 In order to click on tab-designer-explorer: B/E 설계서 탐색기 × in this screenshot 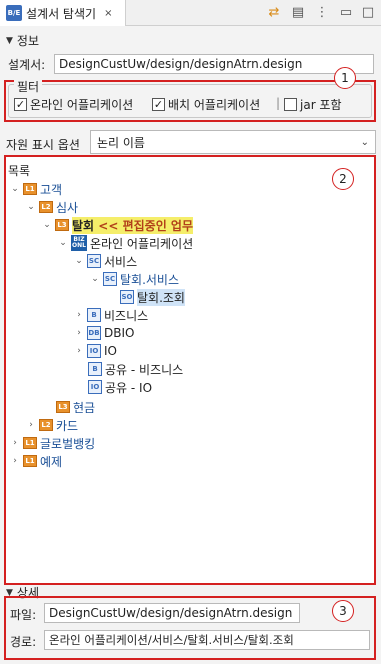, I will do `click(63, 13)`.